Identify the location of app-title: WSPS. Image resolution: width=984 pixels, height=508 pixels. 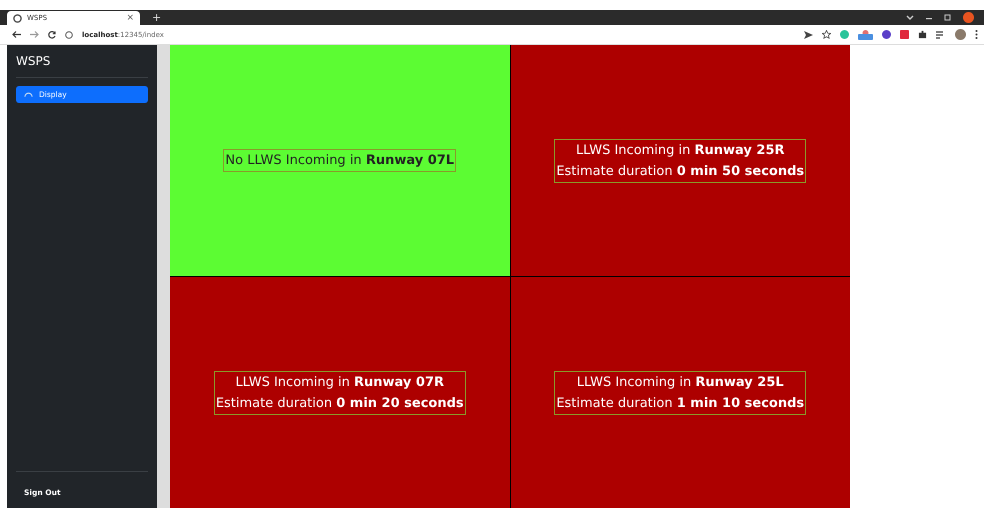
(82, 61).